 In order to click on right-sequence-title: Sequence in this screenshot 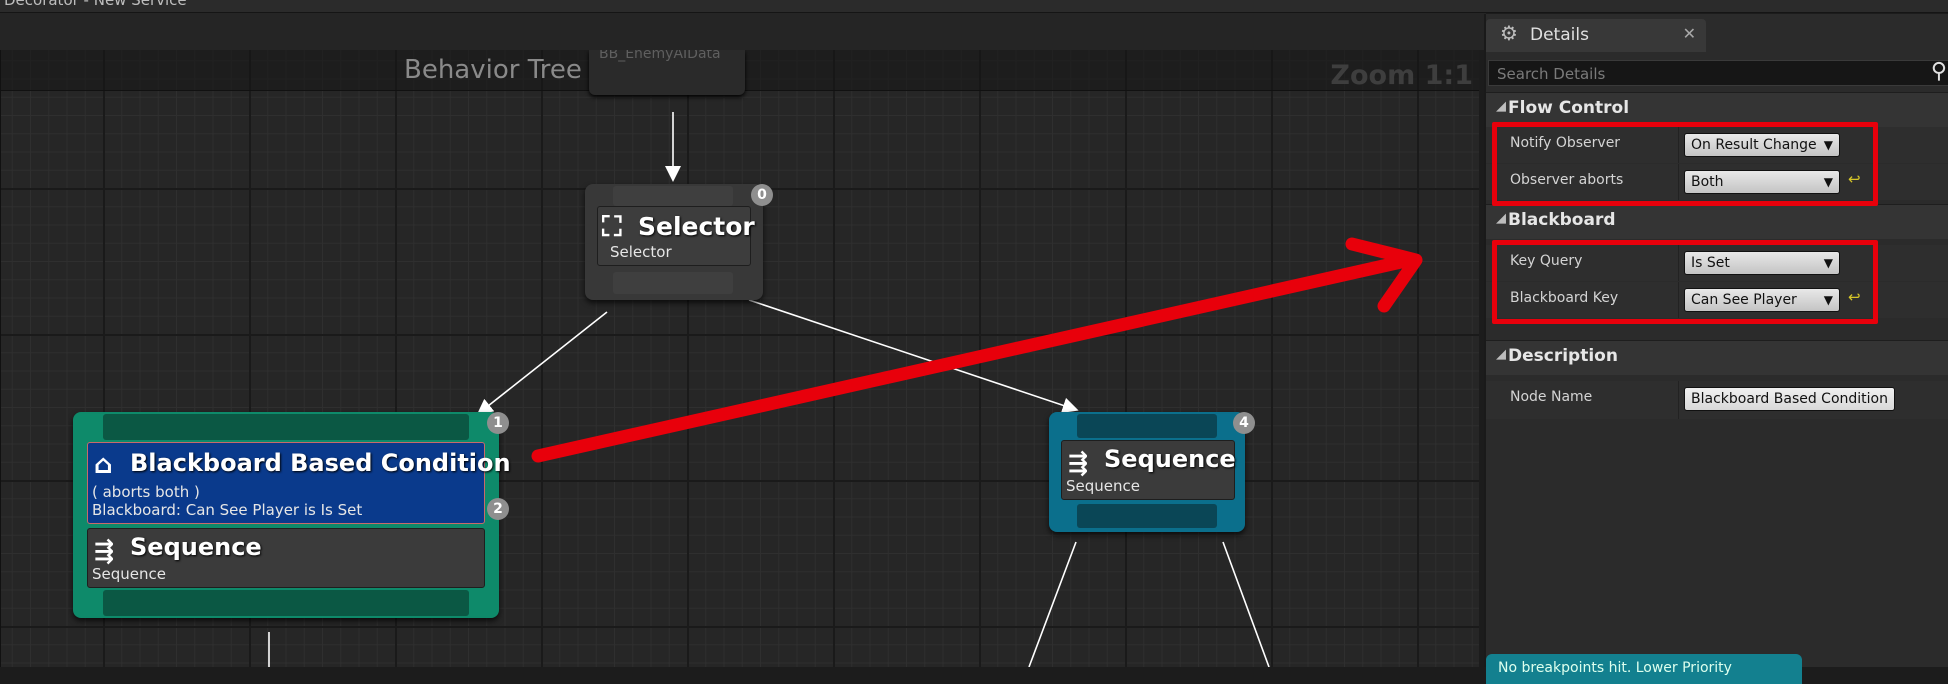, I will do `click(1170, 459)`.